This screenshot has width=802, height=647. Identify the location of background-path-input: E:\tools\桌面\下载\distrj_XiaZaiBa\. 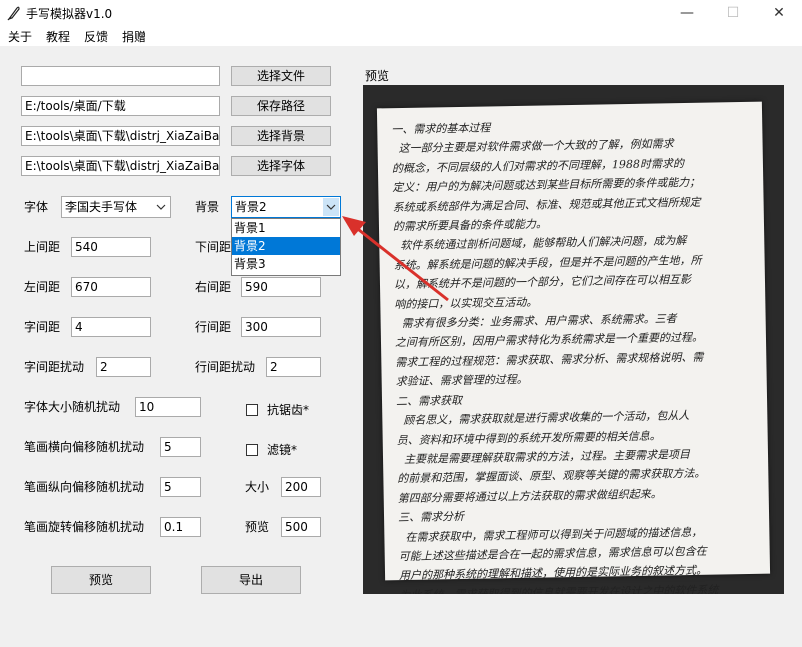
(120, 136).